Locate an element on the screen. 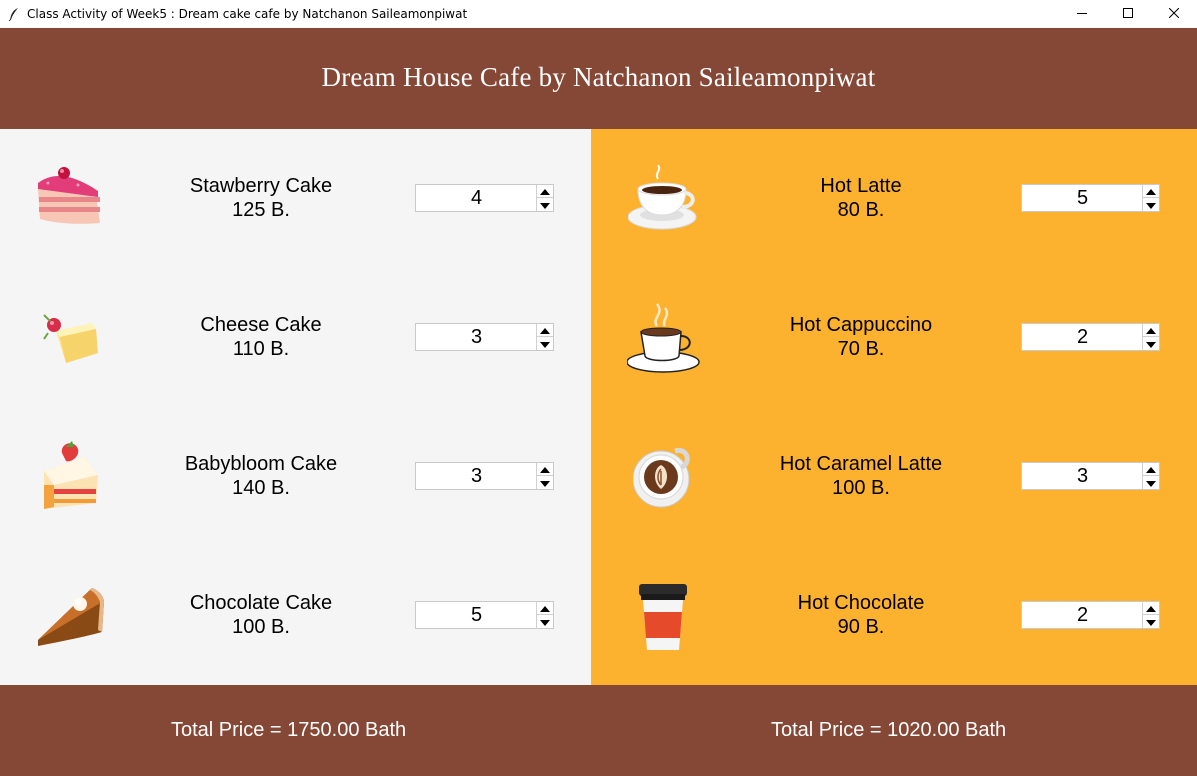 The height and width of the screenshot is (776, 1197). item-label: Chocolate Cake 100 B. is located at coordinates (261, 615).